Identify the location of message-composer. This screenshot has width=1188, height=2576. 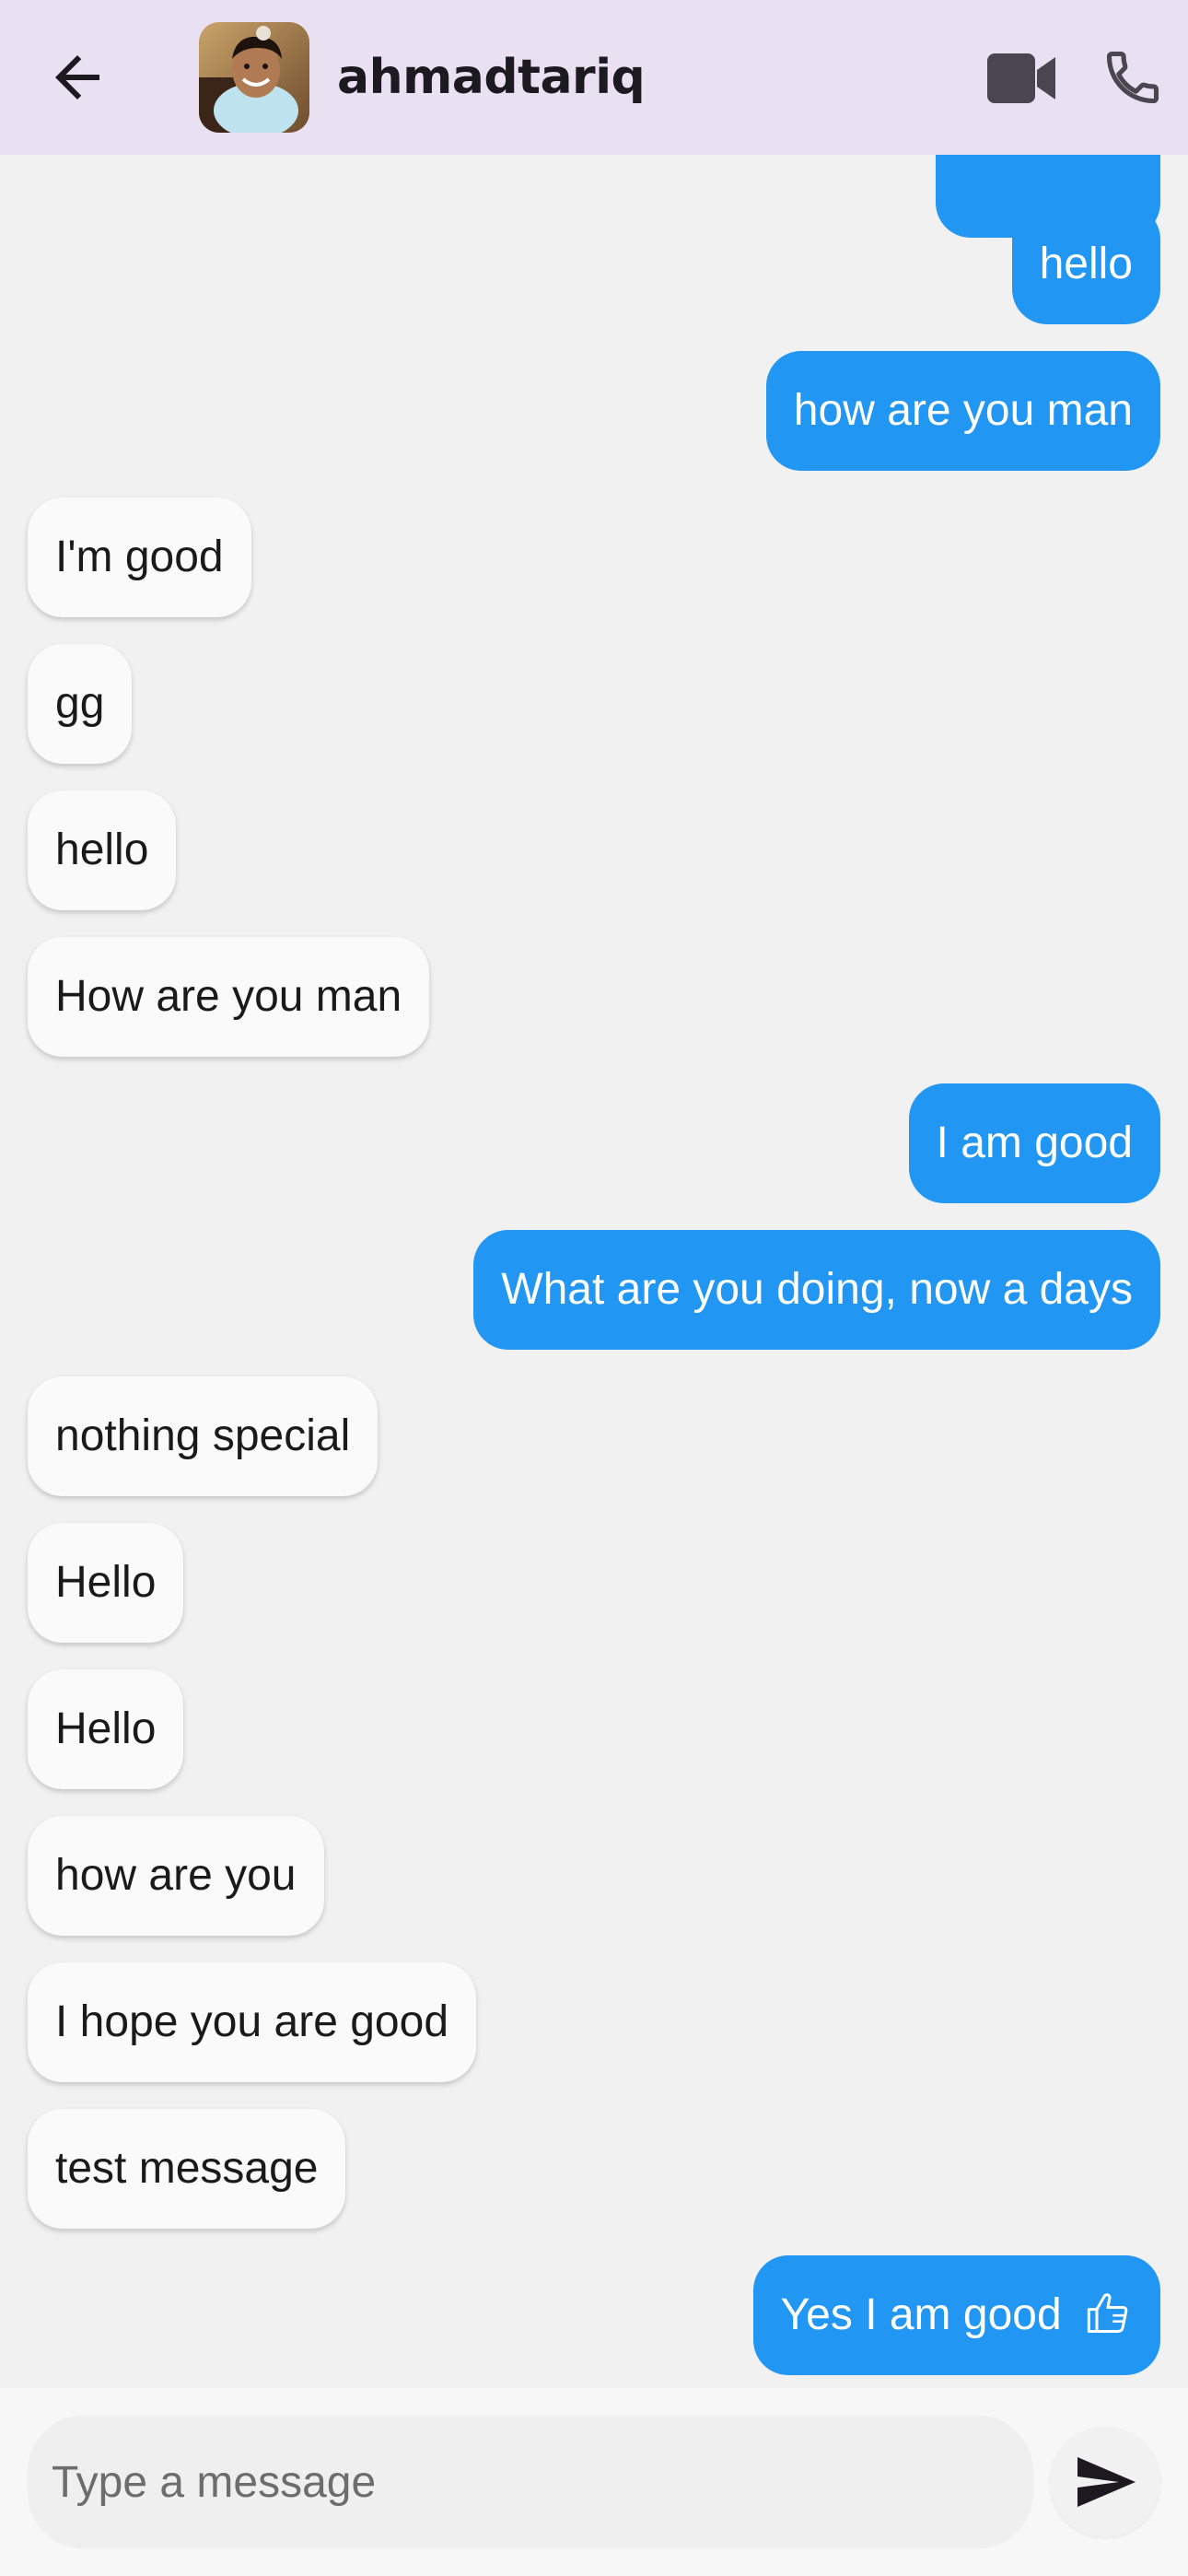
(594, 2482).